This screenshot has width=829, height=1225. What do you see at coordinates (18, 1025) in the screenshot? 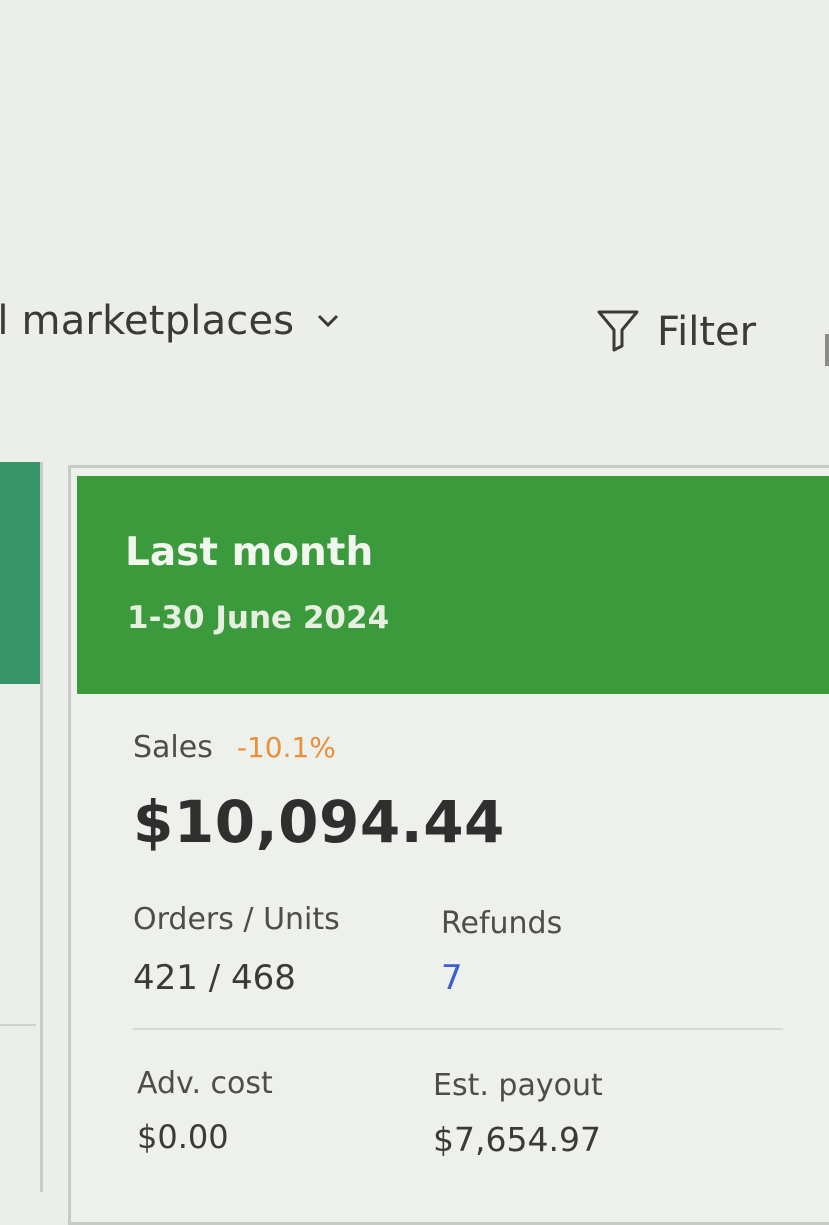
I see `previous-period-card-divider` at bounding box center [18, 1025].